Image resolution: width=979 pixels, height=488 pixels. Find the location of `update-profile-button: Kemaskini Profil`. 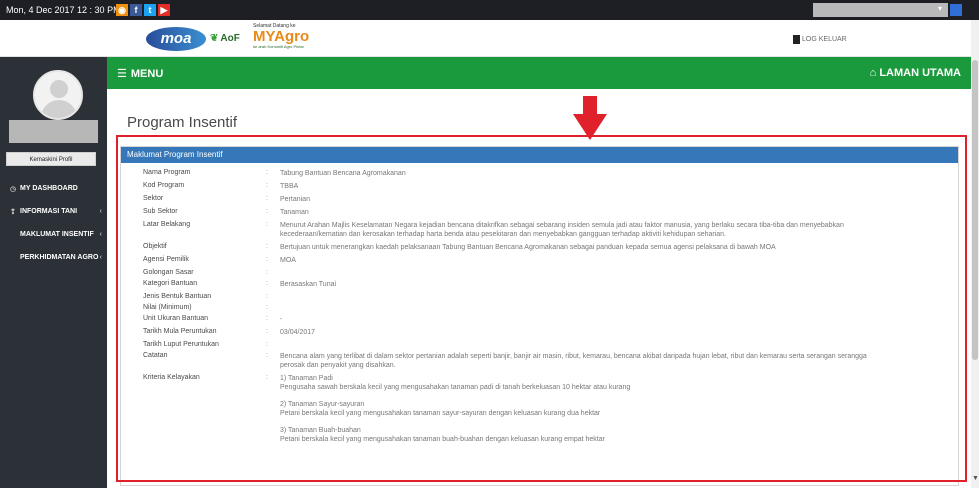

update-profile-button: Kemaskini Profil is located at coordinates (51, 159).